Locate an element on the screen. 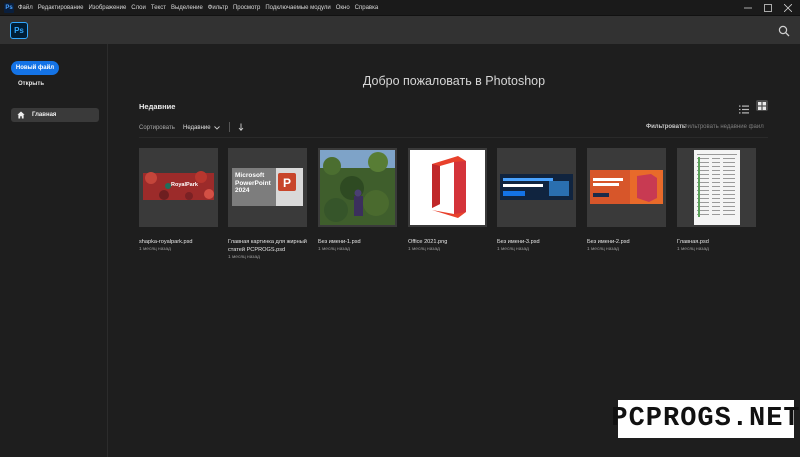 The height and width of the screenshot is (457, 800). sort-label: Сортировать is located at coordinates (157, 128).